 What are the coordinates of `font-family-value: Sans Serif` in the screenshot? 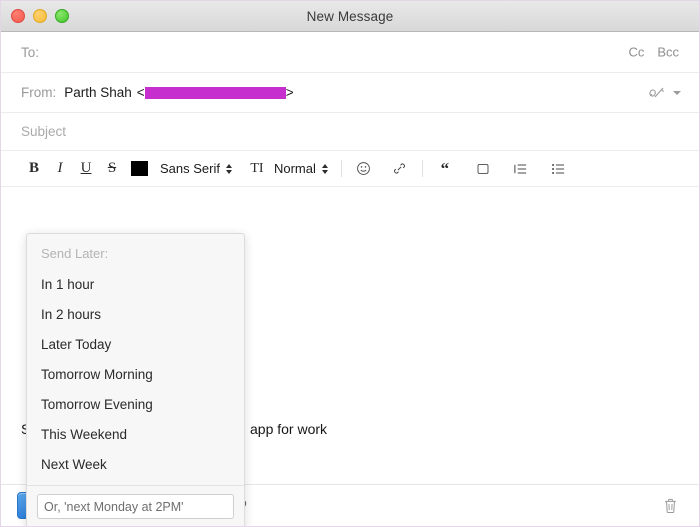 It's located at (190, 168).